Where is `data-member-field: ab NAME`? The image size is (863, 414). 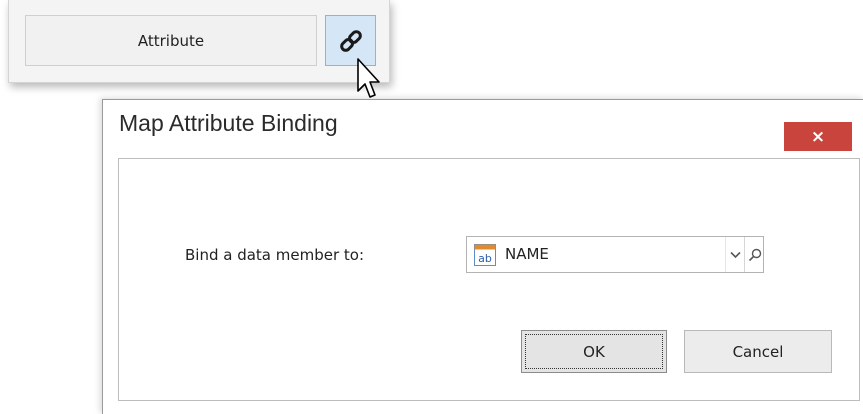 data-member-field: ab NAME is located at coordinates (615, 254).